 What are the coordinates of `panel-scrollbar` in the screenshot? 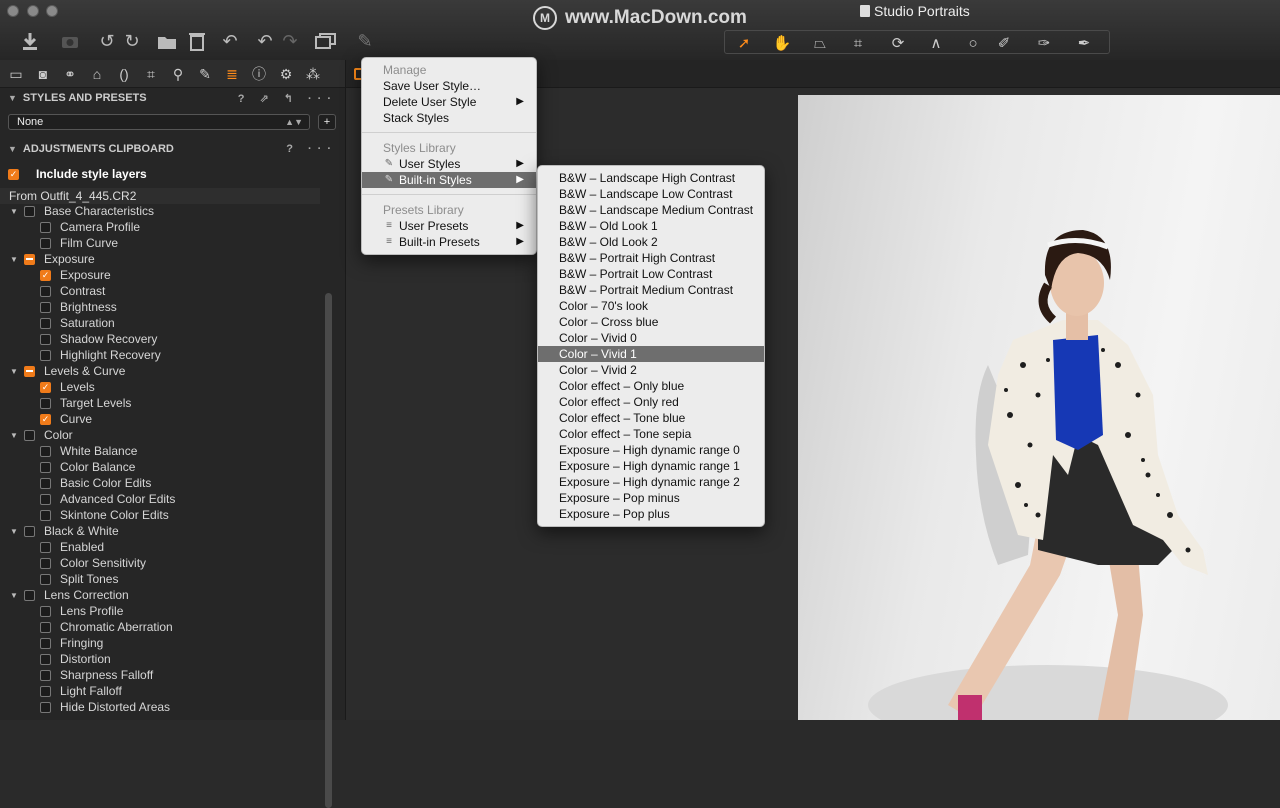 It's located at (328, 550).